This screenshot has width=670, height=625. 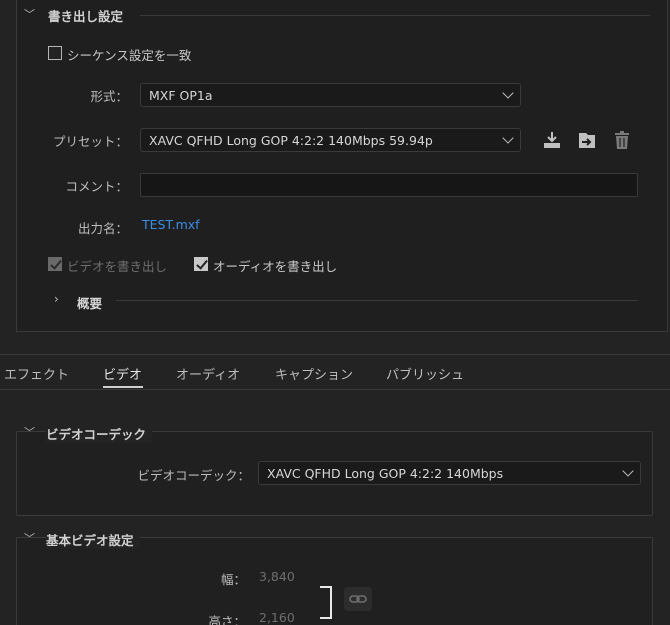 What do you see at coordinates (277, 617) in the screenshot?
I see `height-value: 2,160` at bounding box center [277, 617].